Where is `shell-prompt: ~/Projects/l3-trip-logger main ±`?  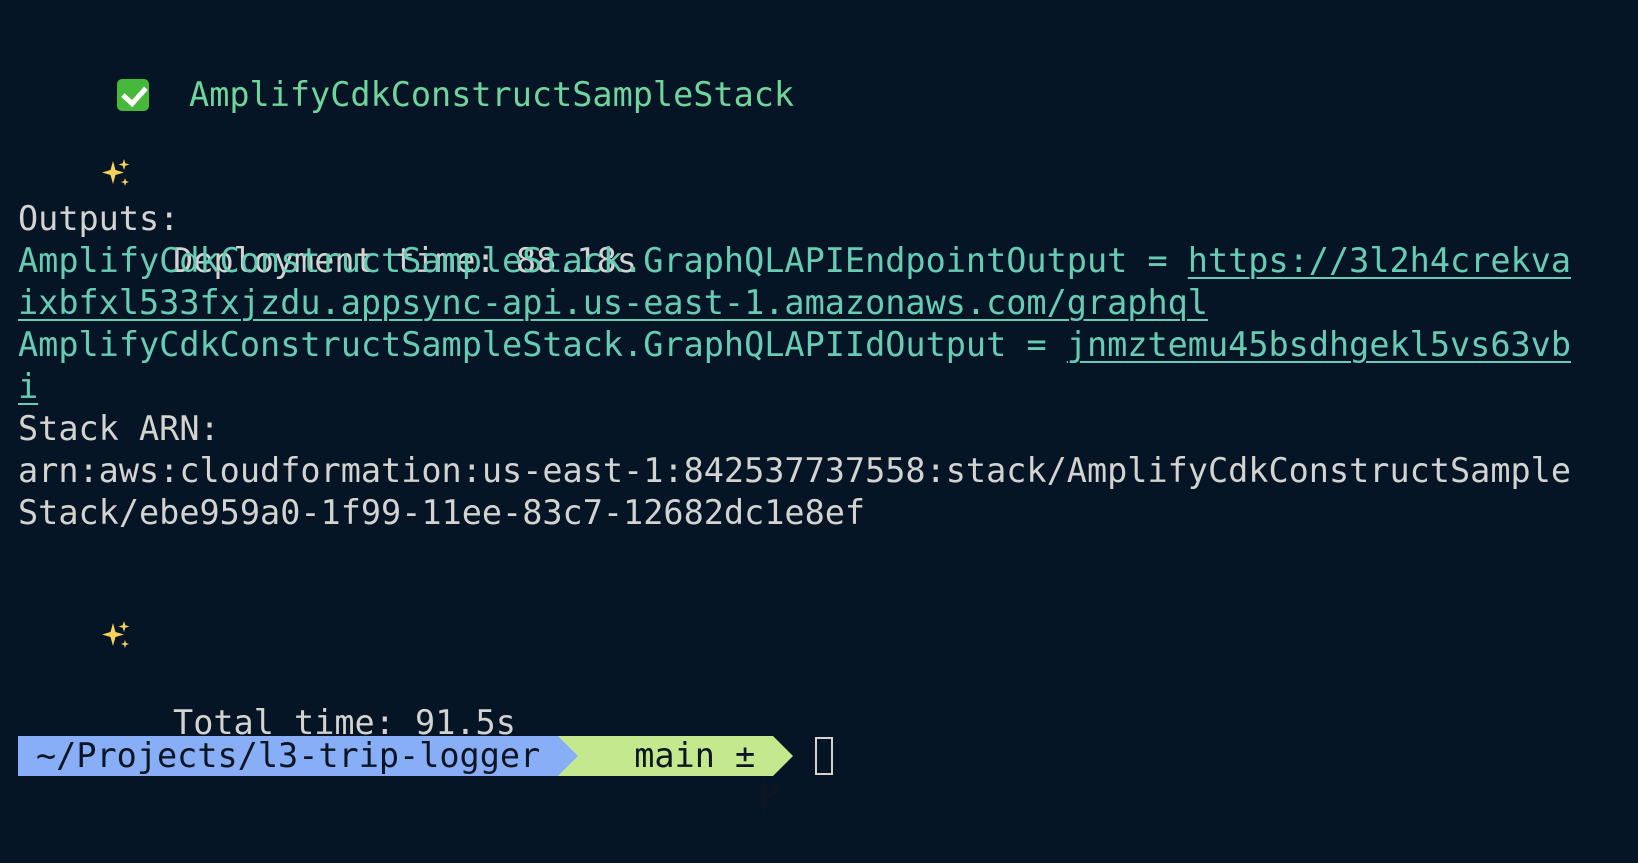
shell-prompt: ~/Projects/l3-trip-logger main ± is located at coordinates (426, 774).